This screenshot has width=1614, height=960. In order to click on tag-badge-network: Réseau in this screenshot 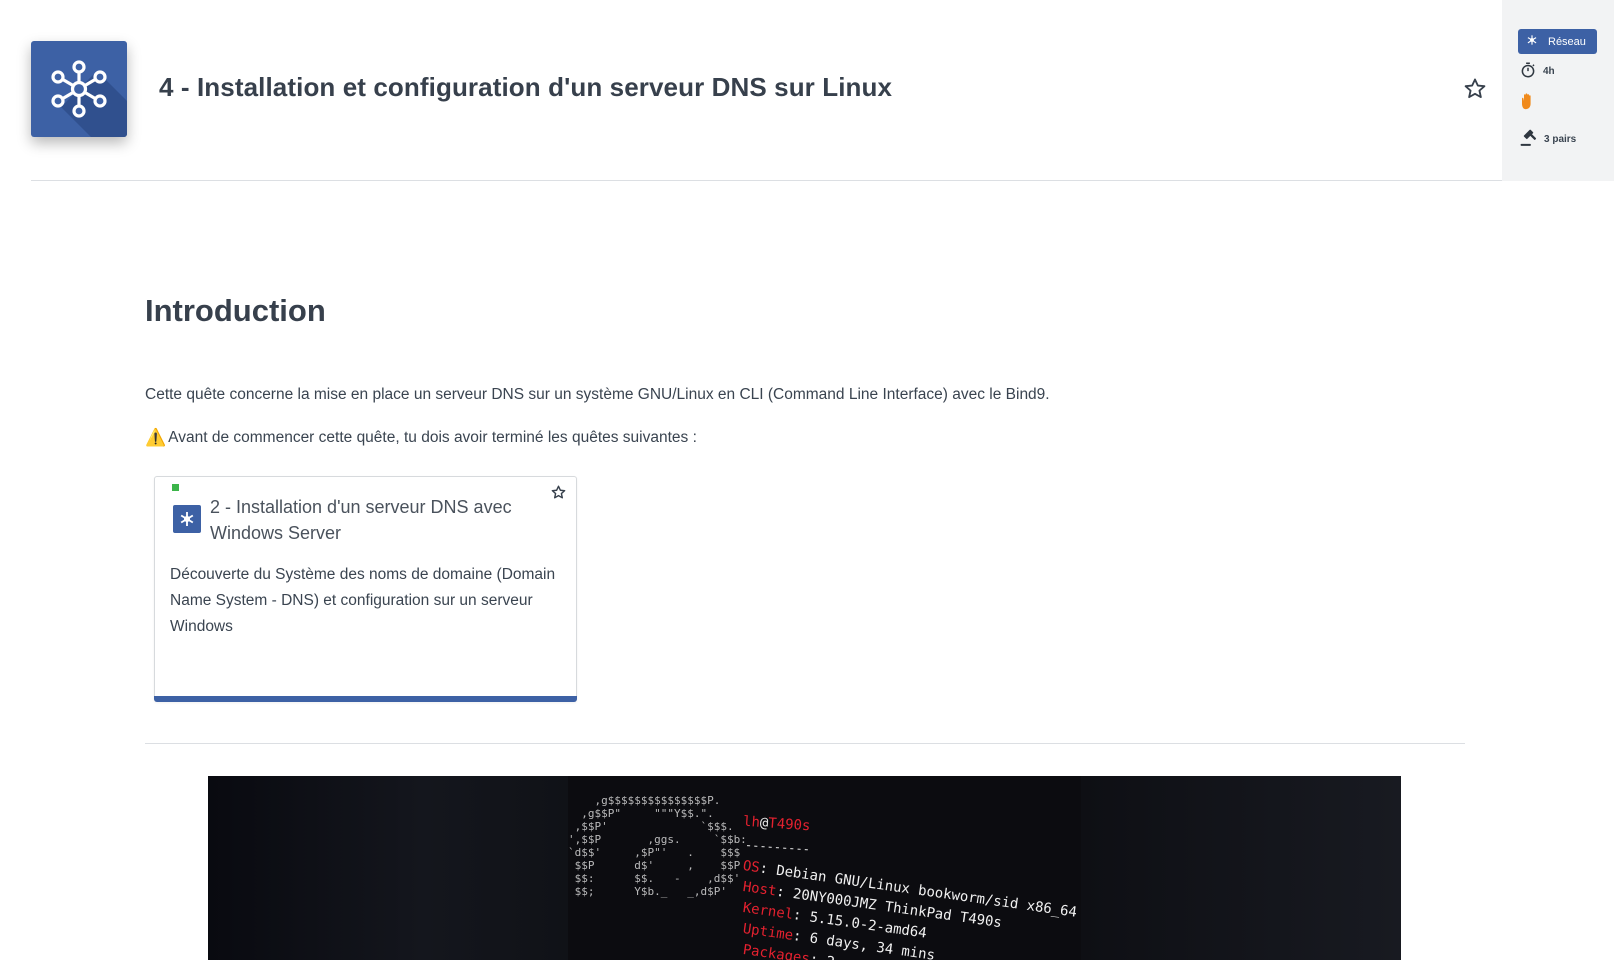, I will do `click(1557, 41)`.